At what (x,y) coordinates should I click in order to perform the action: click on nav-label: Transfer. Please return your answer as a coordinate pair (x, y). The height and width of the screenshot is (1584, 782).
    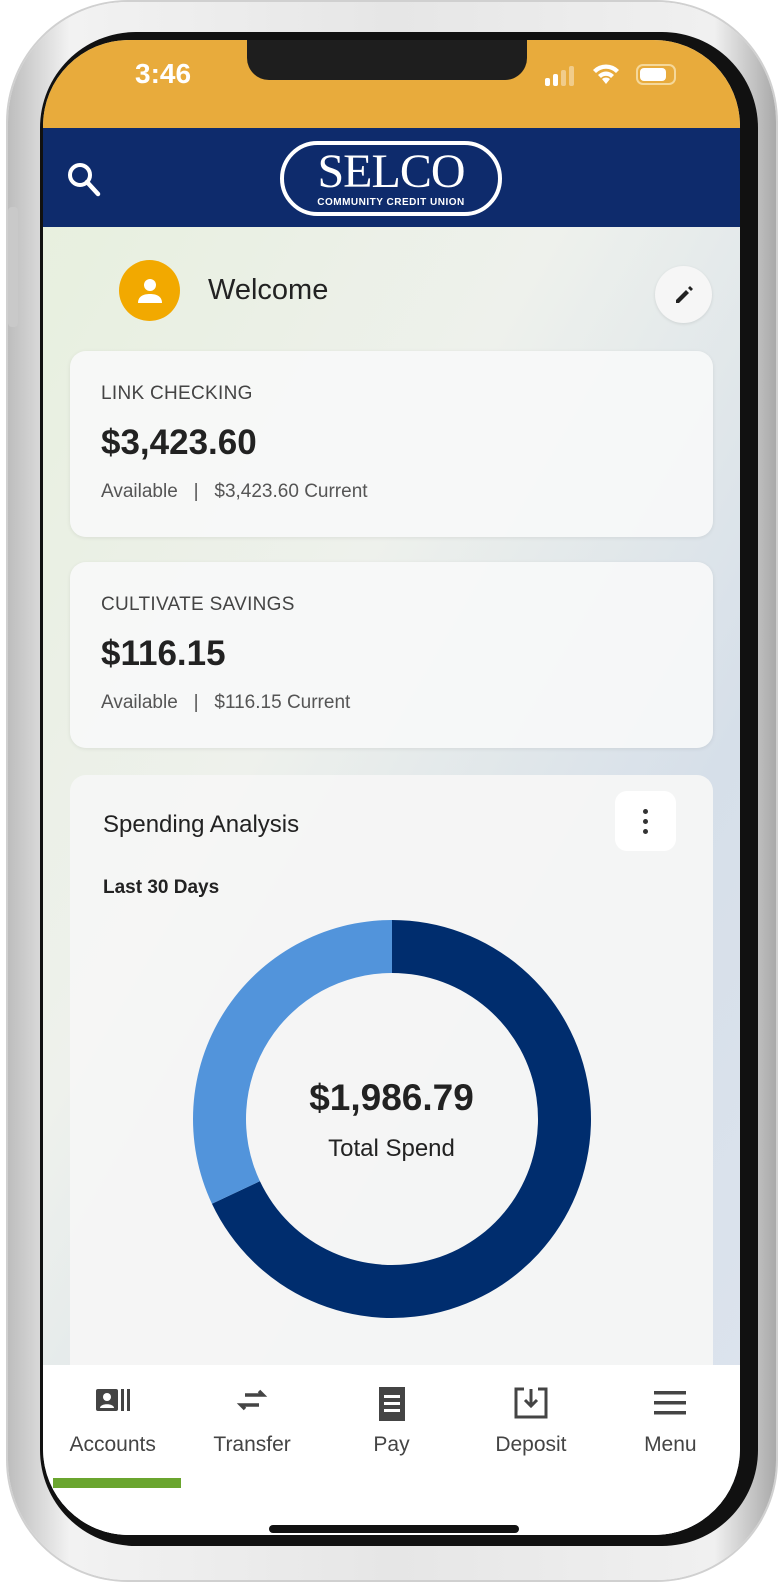
    Looking at the image, I should click on (252, 1444).